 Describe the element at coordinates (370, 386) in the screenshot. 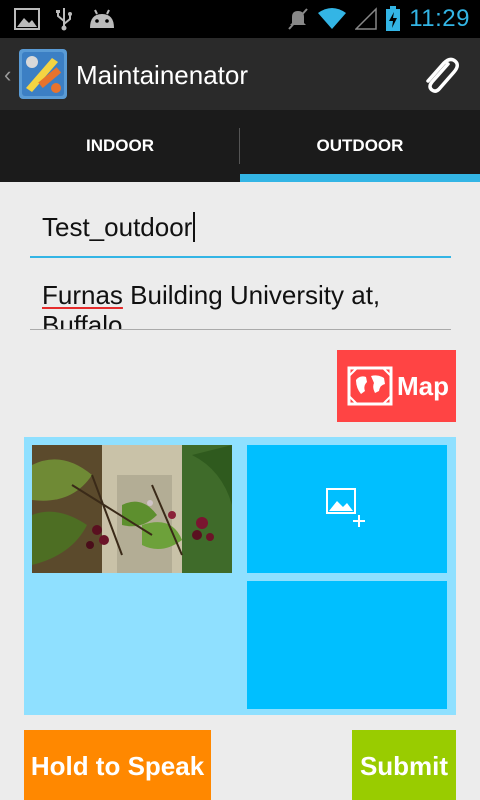

I see `map-icon` at that location.